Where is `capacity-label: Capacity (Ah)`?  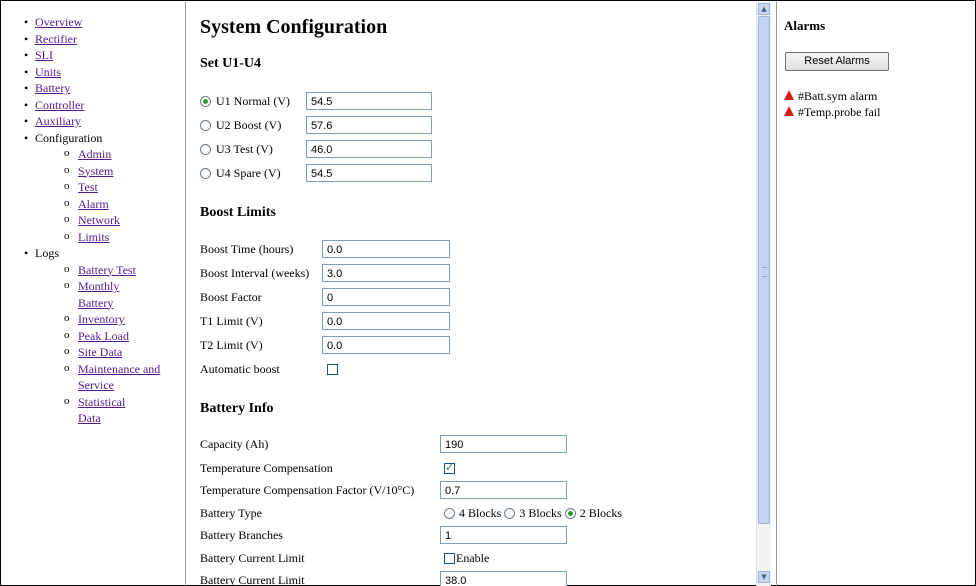 capacity-label: Capacity (Ah) is located at coordinates (234, 443).